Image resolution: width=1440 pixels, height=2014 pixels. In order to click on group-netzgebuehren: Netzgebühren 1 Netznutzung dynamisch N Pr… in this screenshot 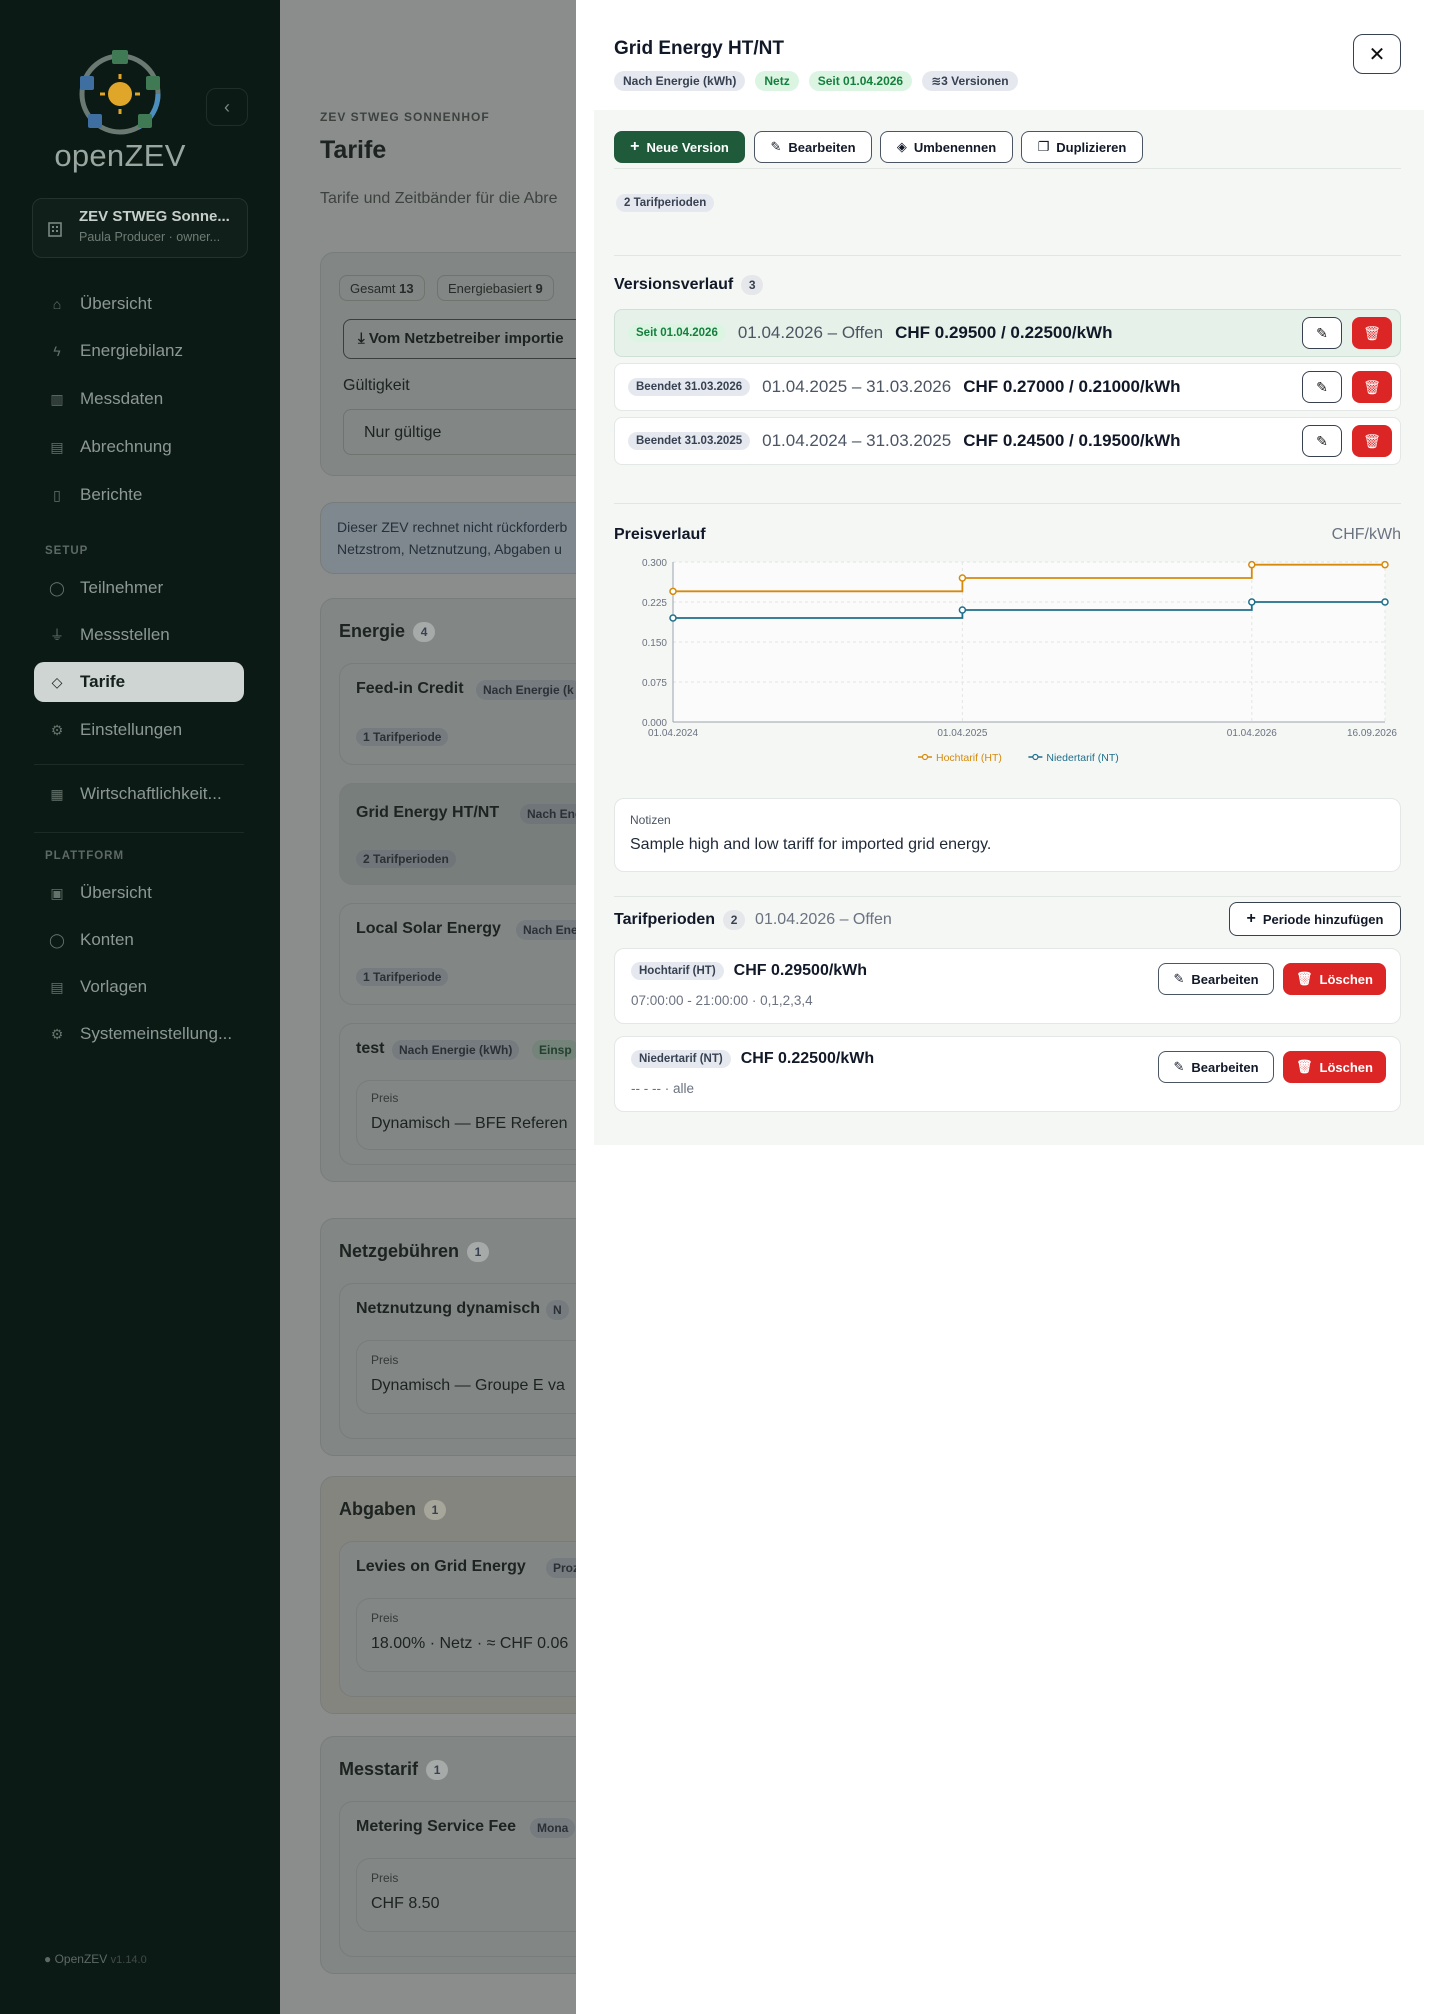, I will do `click(448, 1337)`.